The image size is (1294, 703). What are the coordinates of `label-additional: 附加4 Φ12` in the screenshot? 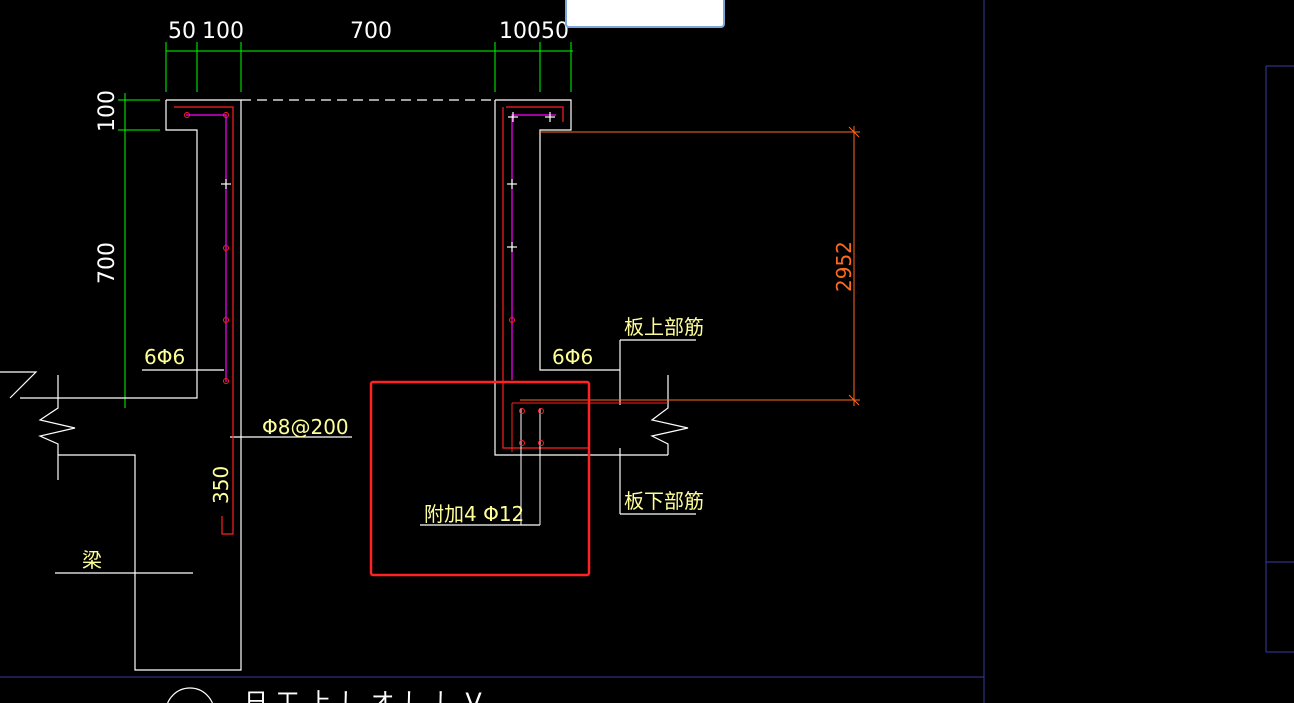 It's located at (474, 514).